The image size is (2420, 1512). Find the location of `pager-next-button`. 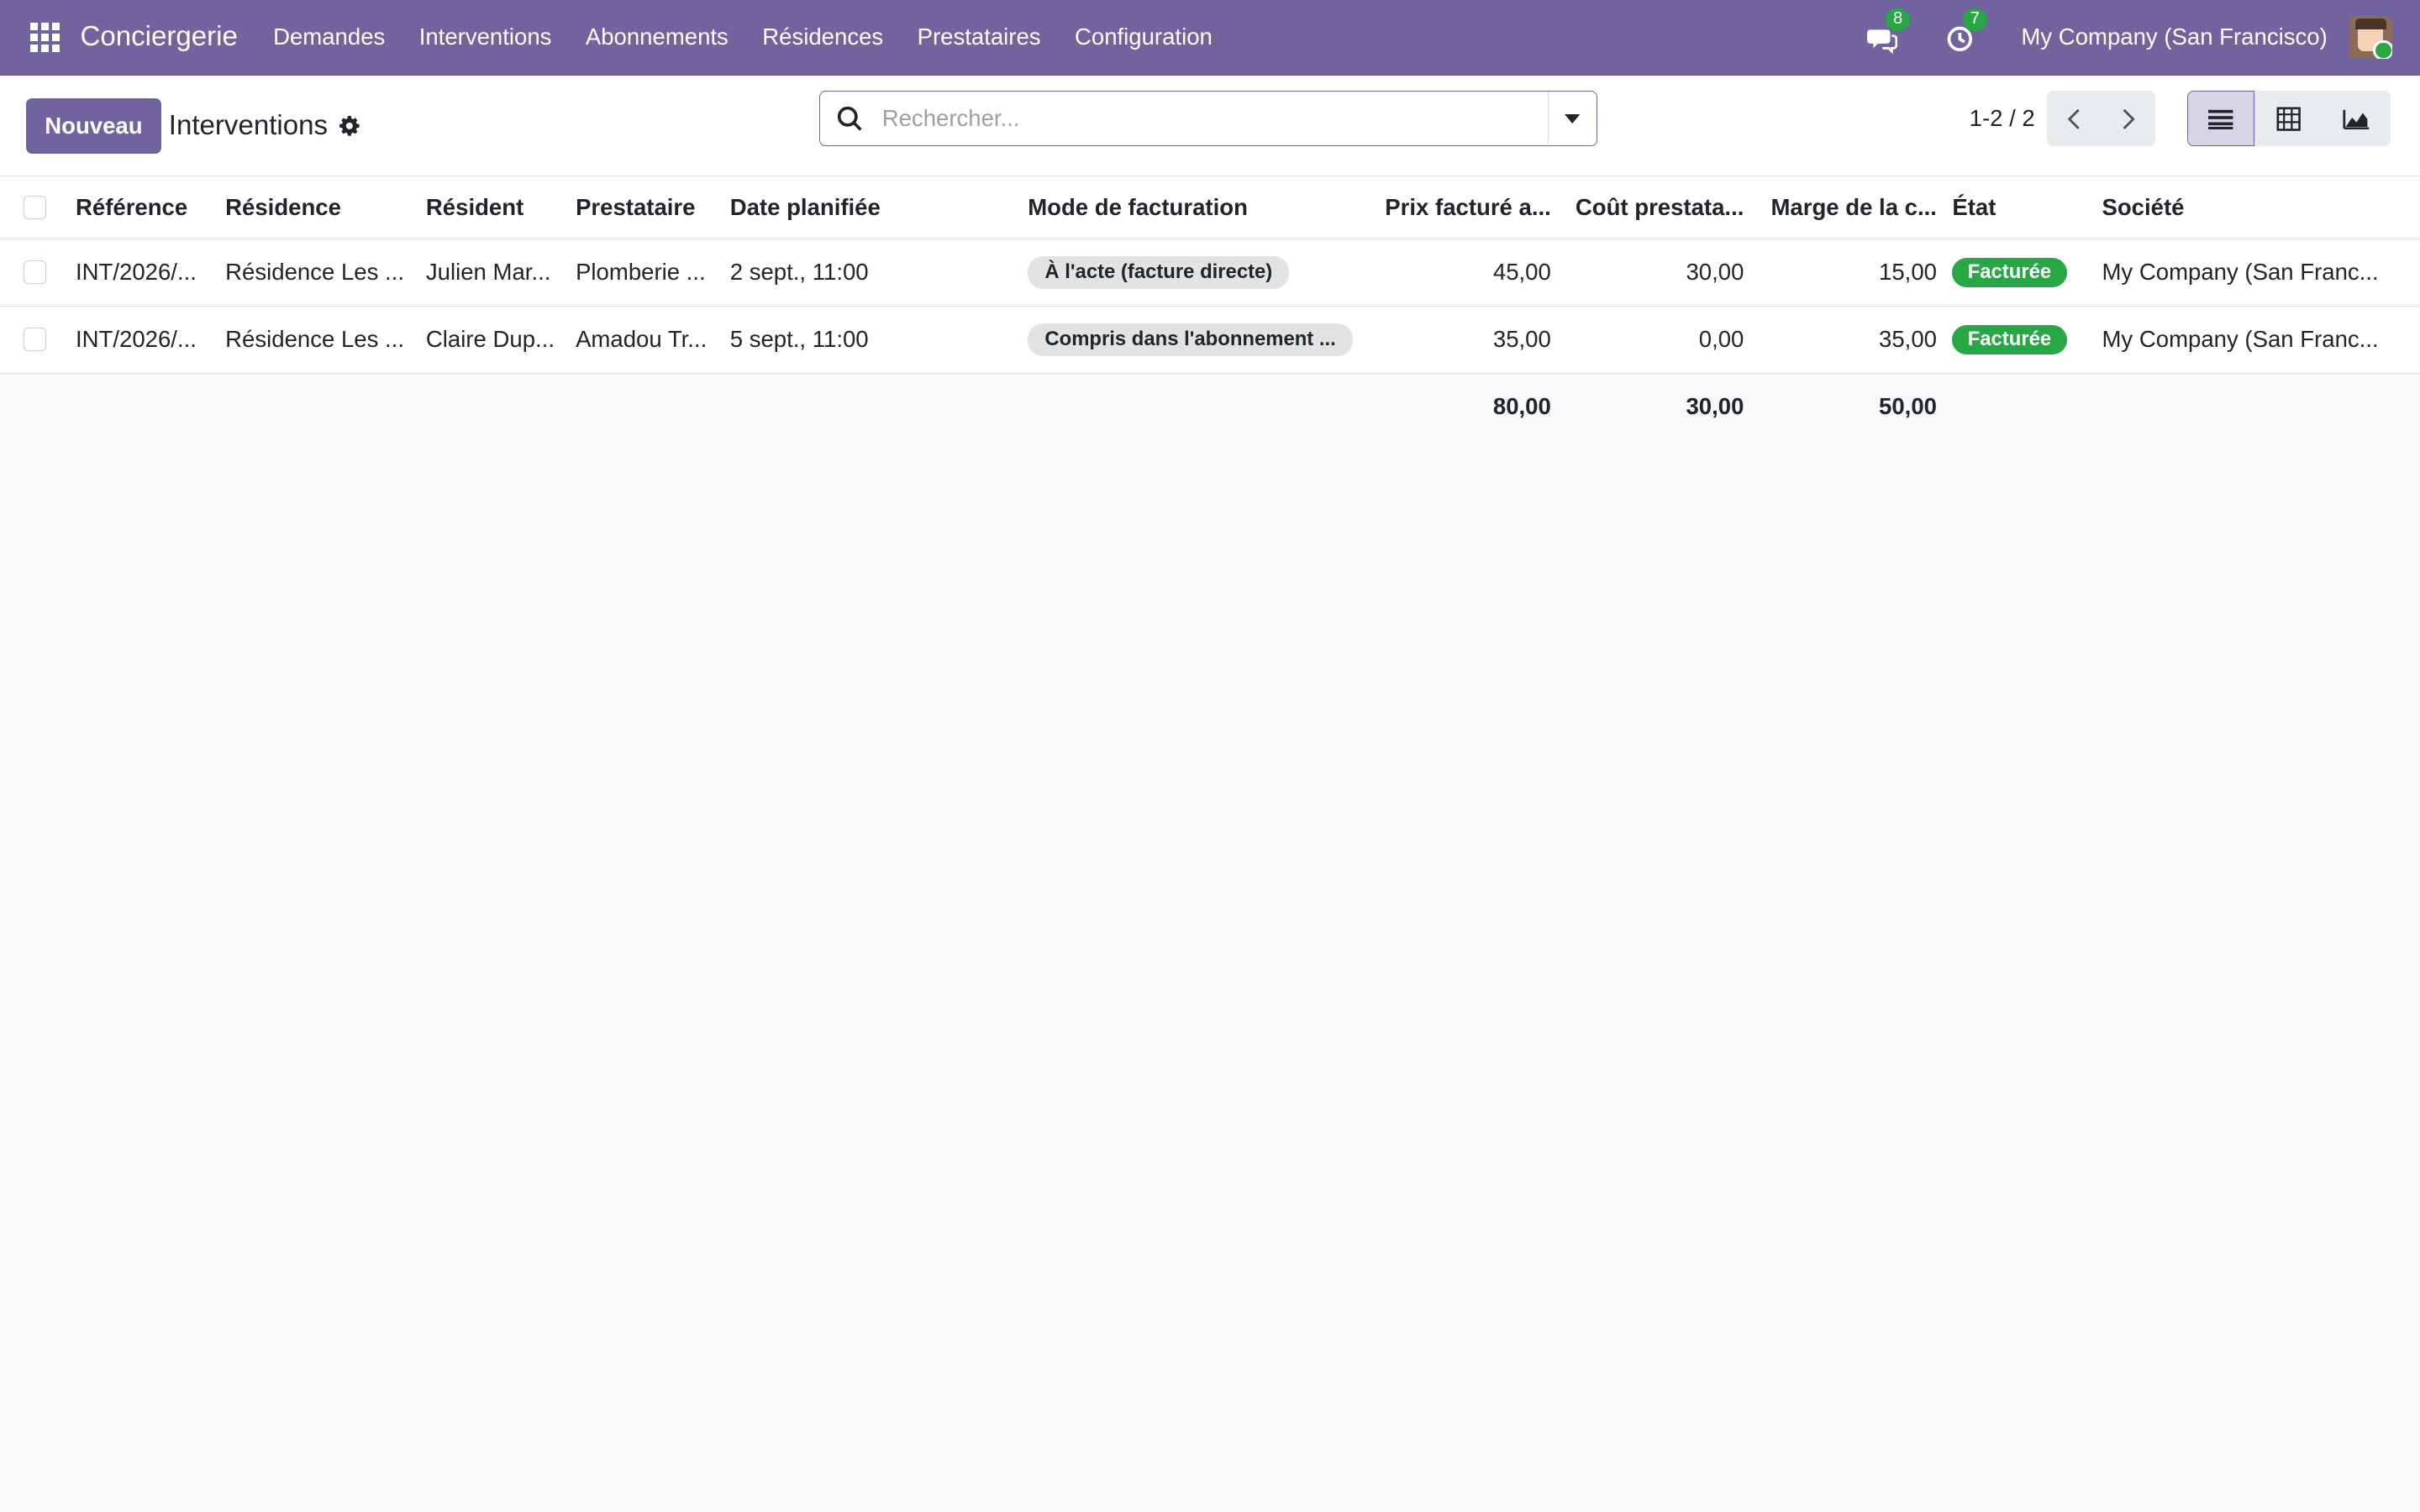

pager-next-button is located at coordinates (2128, 119).